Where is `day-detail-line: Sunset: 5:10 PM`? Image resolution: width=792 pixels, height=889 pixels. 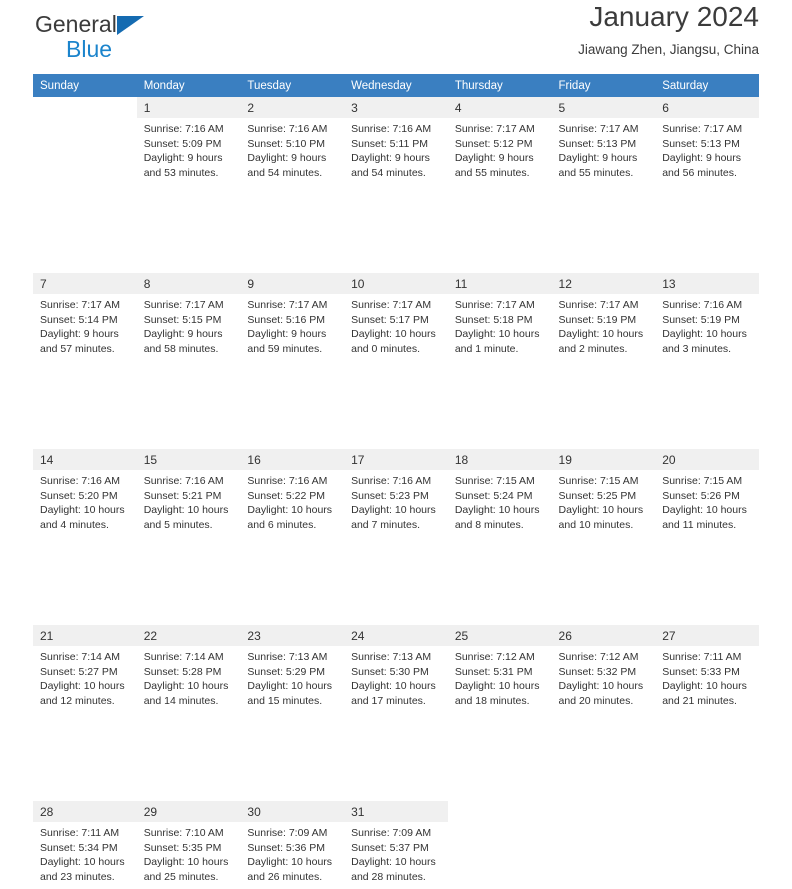 day-detail-line: Sunset: 5:10 PM is located at coordinates (286, 143).